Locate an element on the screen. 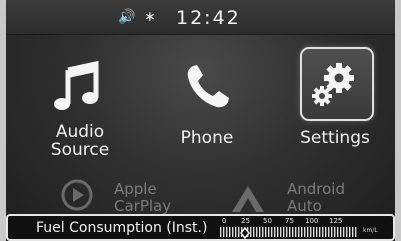 Image resolution: width=401 pixels, height=241 pixels. gauge-tick-label: 125 is located at coordinates (336, 221).